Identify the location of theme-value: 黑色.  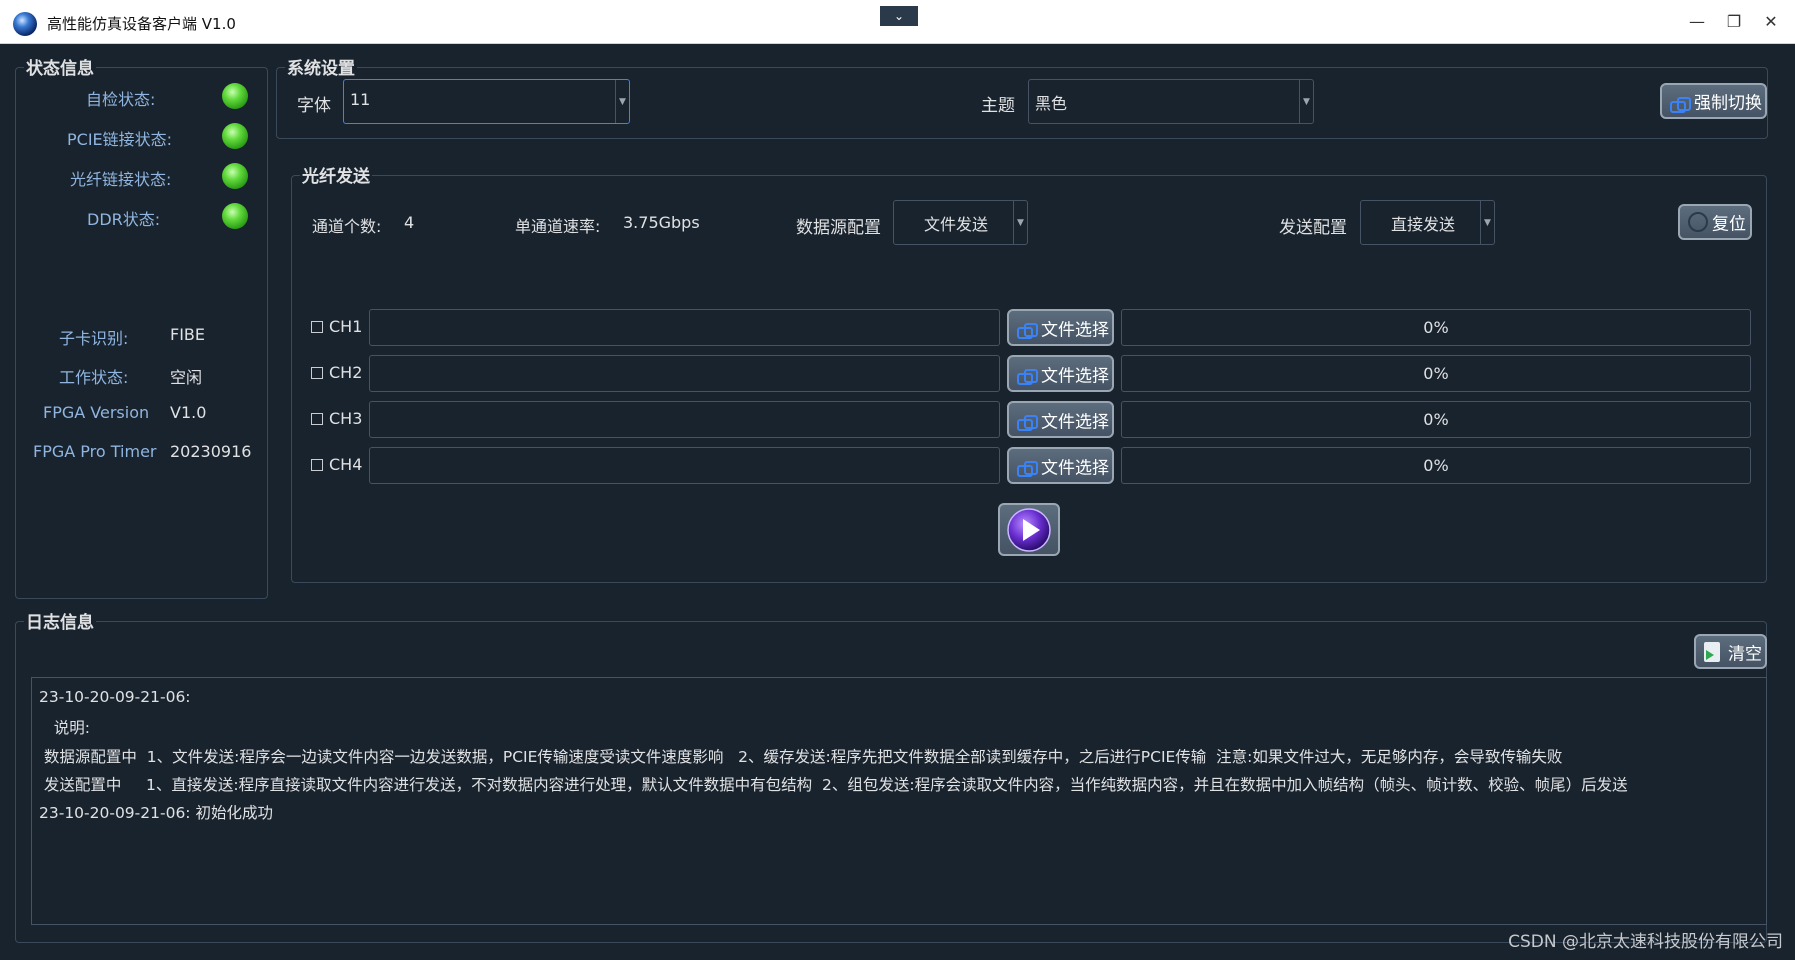
(1051, 103).